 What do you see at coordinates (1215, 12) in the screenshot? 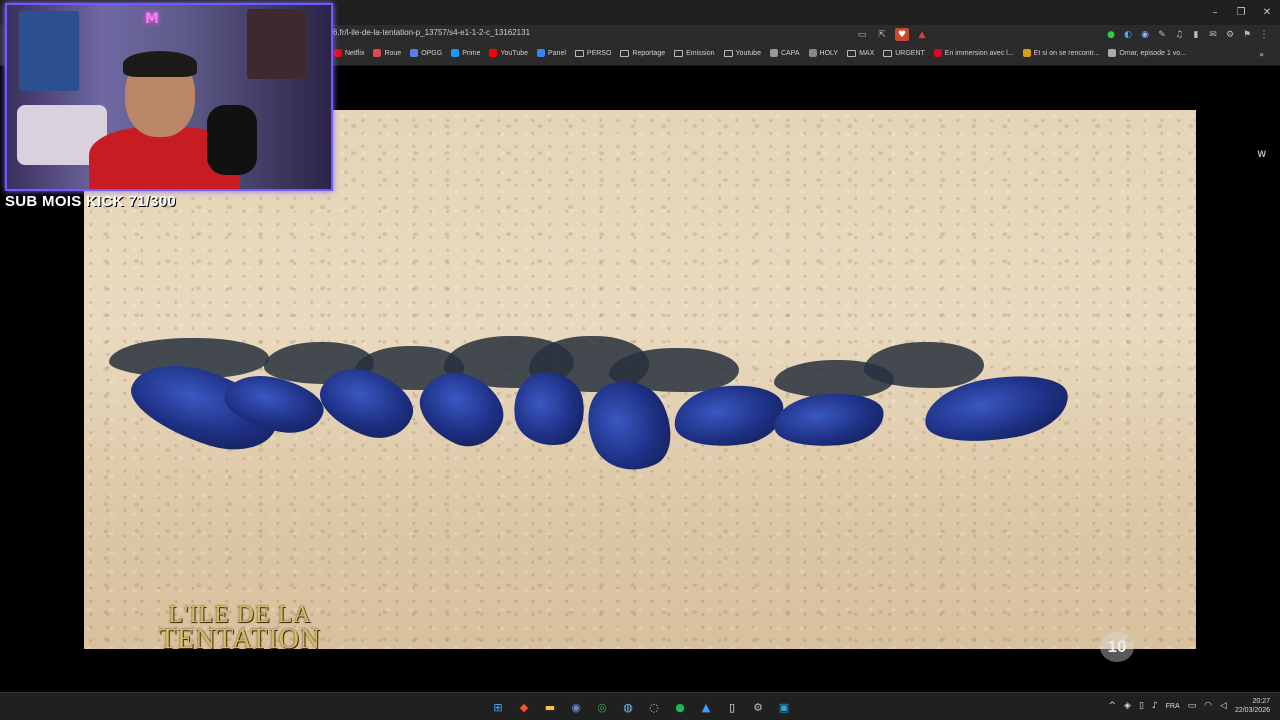
I see `minimize-button: –` at bounding box center [1215, 12].